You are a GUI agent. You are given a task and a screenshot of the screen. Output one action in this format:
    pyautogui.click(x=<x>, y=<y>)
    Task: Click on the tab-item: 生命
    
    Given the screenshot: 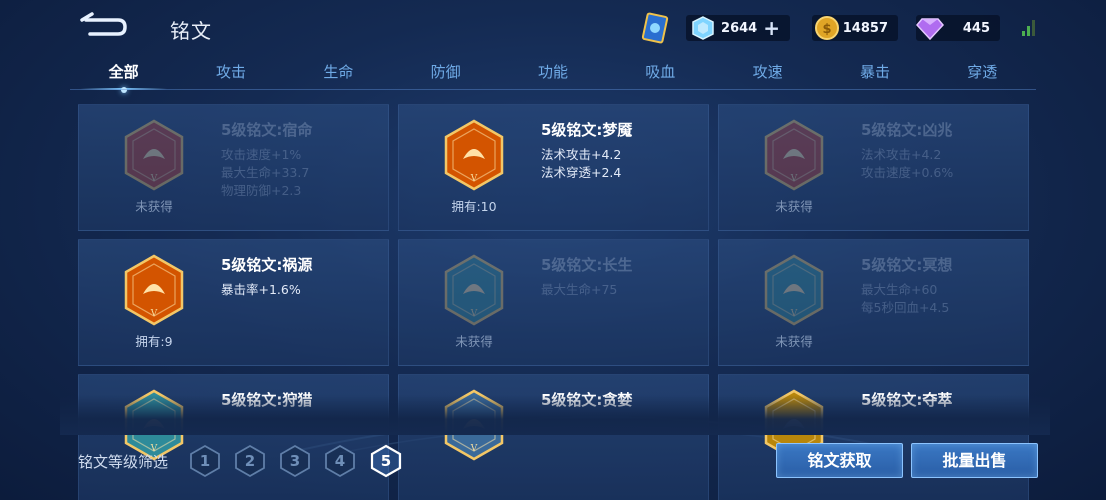 What is the action you would take?
    pyautogui.click(x=338, y=75)
    